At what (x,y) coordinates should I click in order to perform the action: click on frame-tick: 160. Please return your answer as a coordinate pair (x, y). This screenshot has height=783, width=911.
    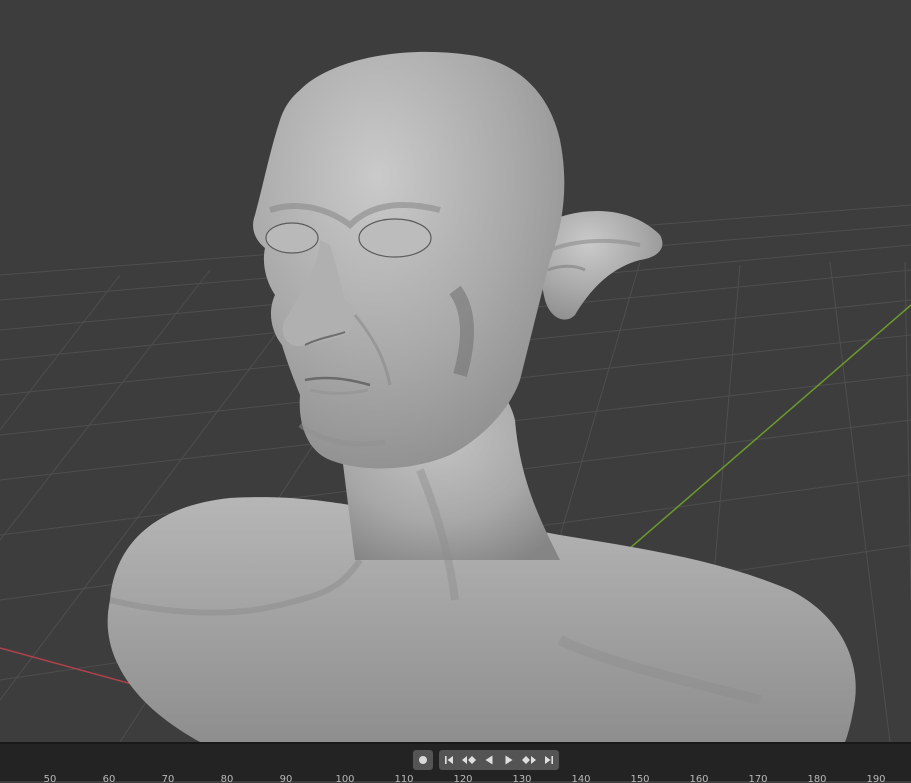
    Looking at the image, I should click on (699, 778).